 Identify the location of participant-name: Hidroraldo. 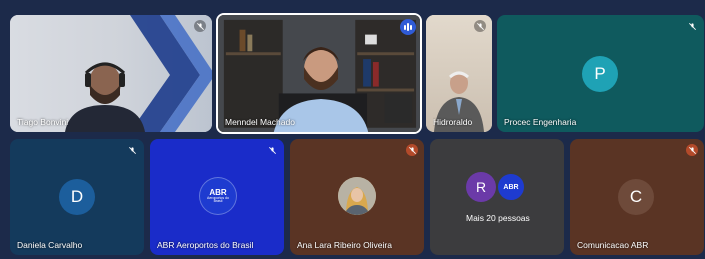
(453, 122).